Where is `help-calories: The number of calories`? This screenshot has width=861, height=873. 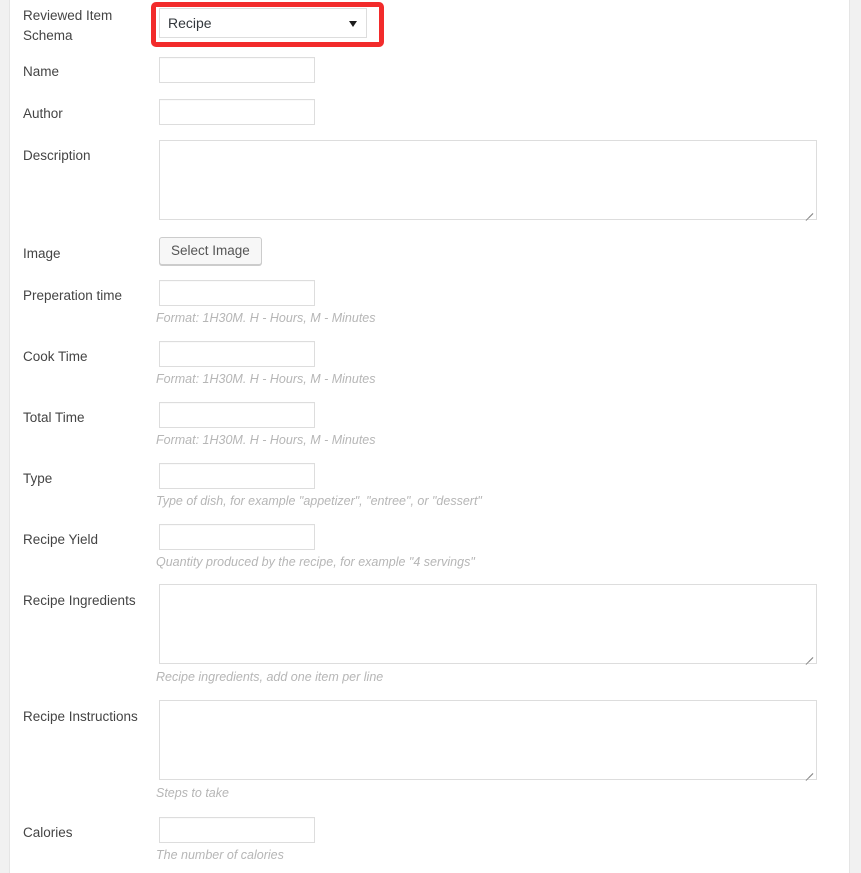
help-calories: The number of calories is located at coordinates (220, 855).